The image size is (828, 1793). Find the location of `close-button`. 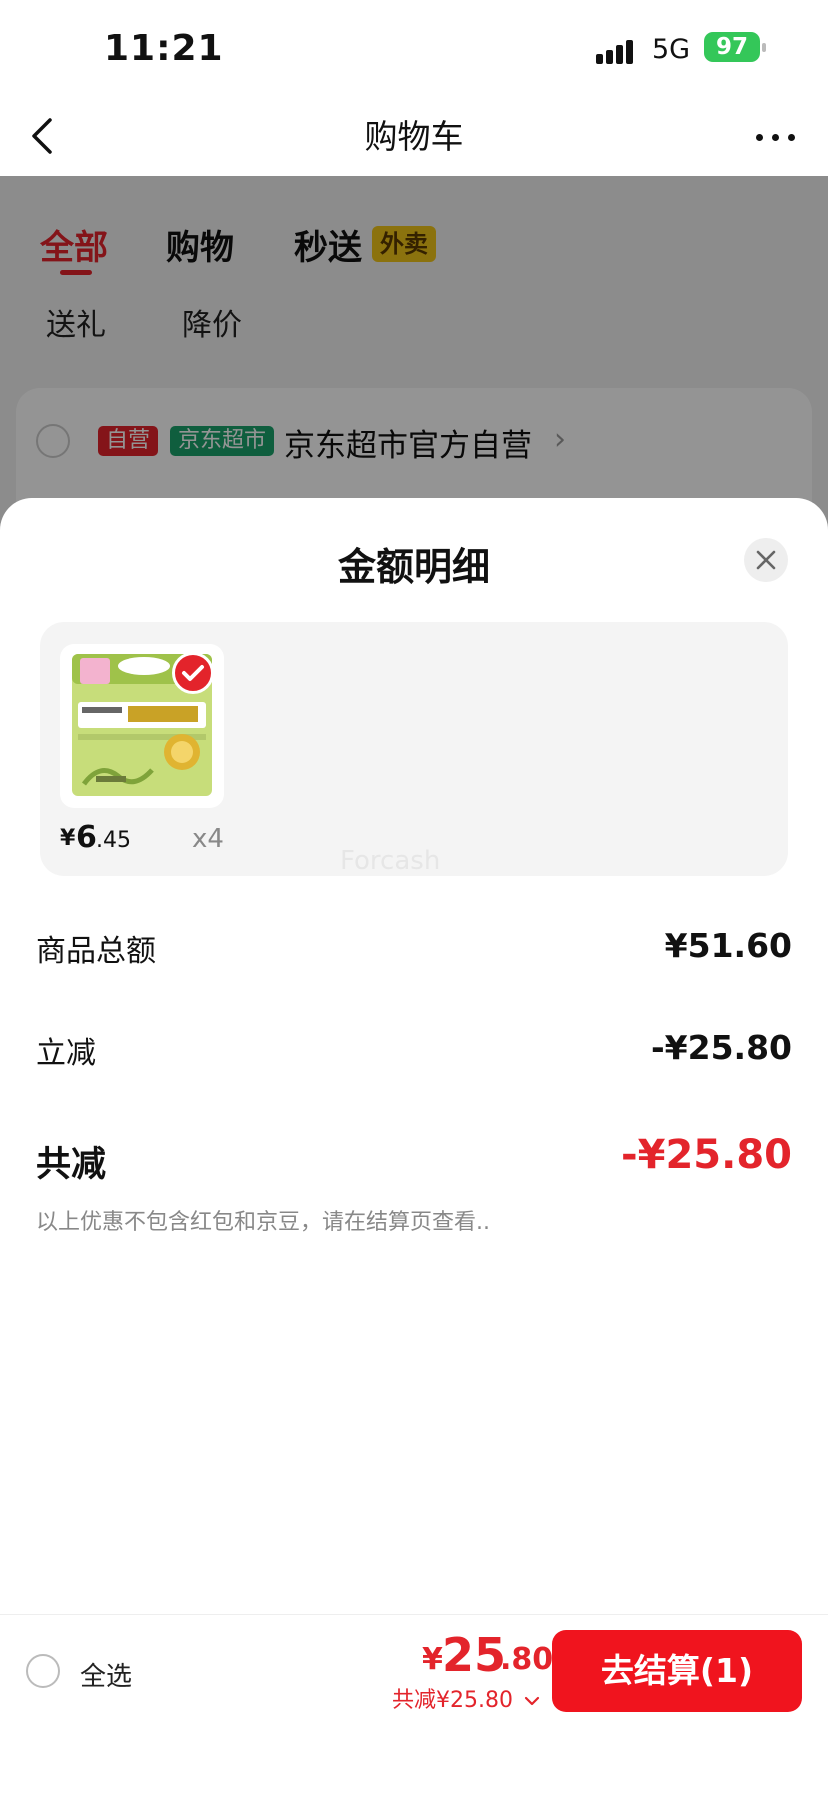

close-button is located at coordinates (766, 560).